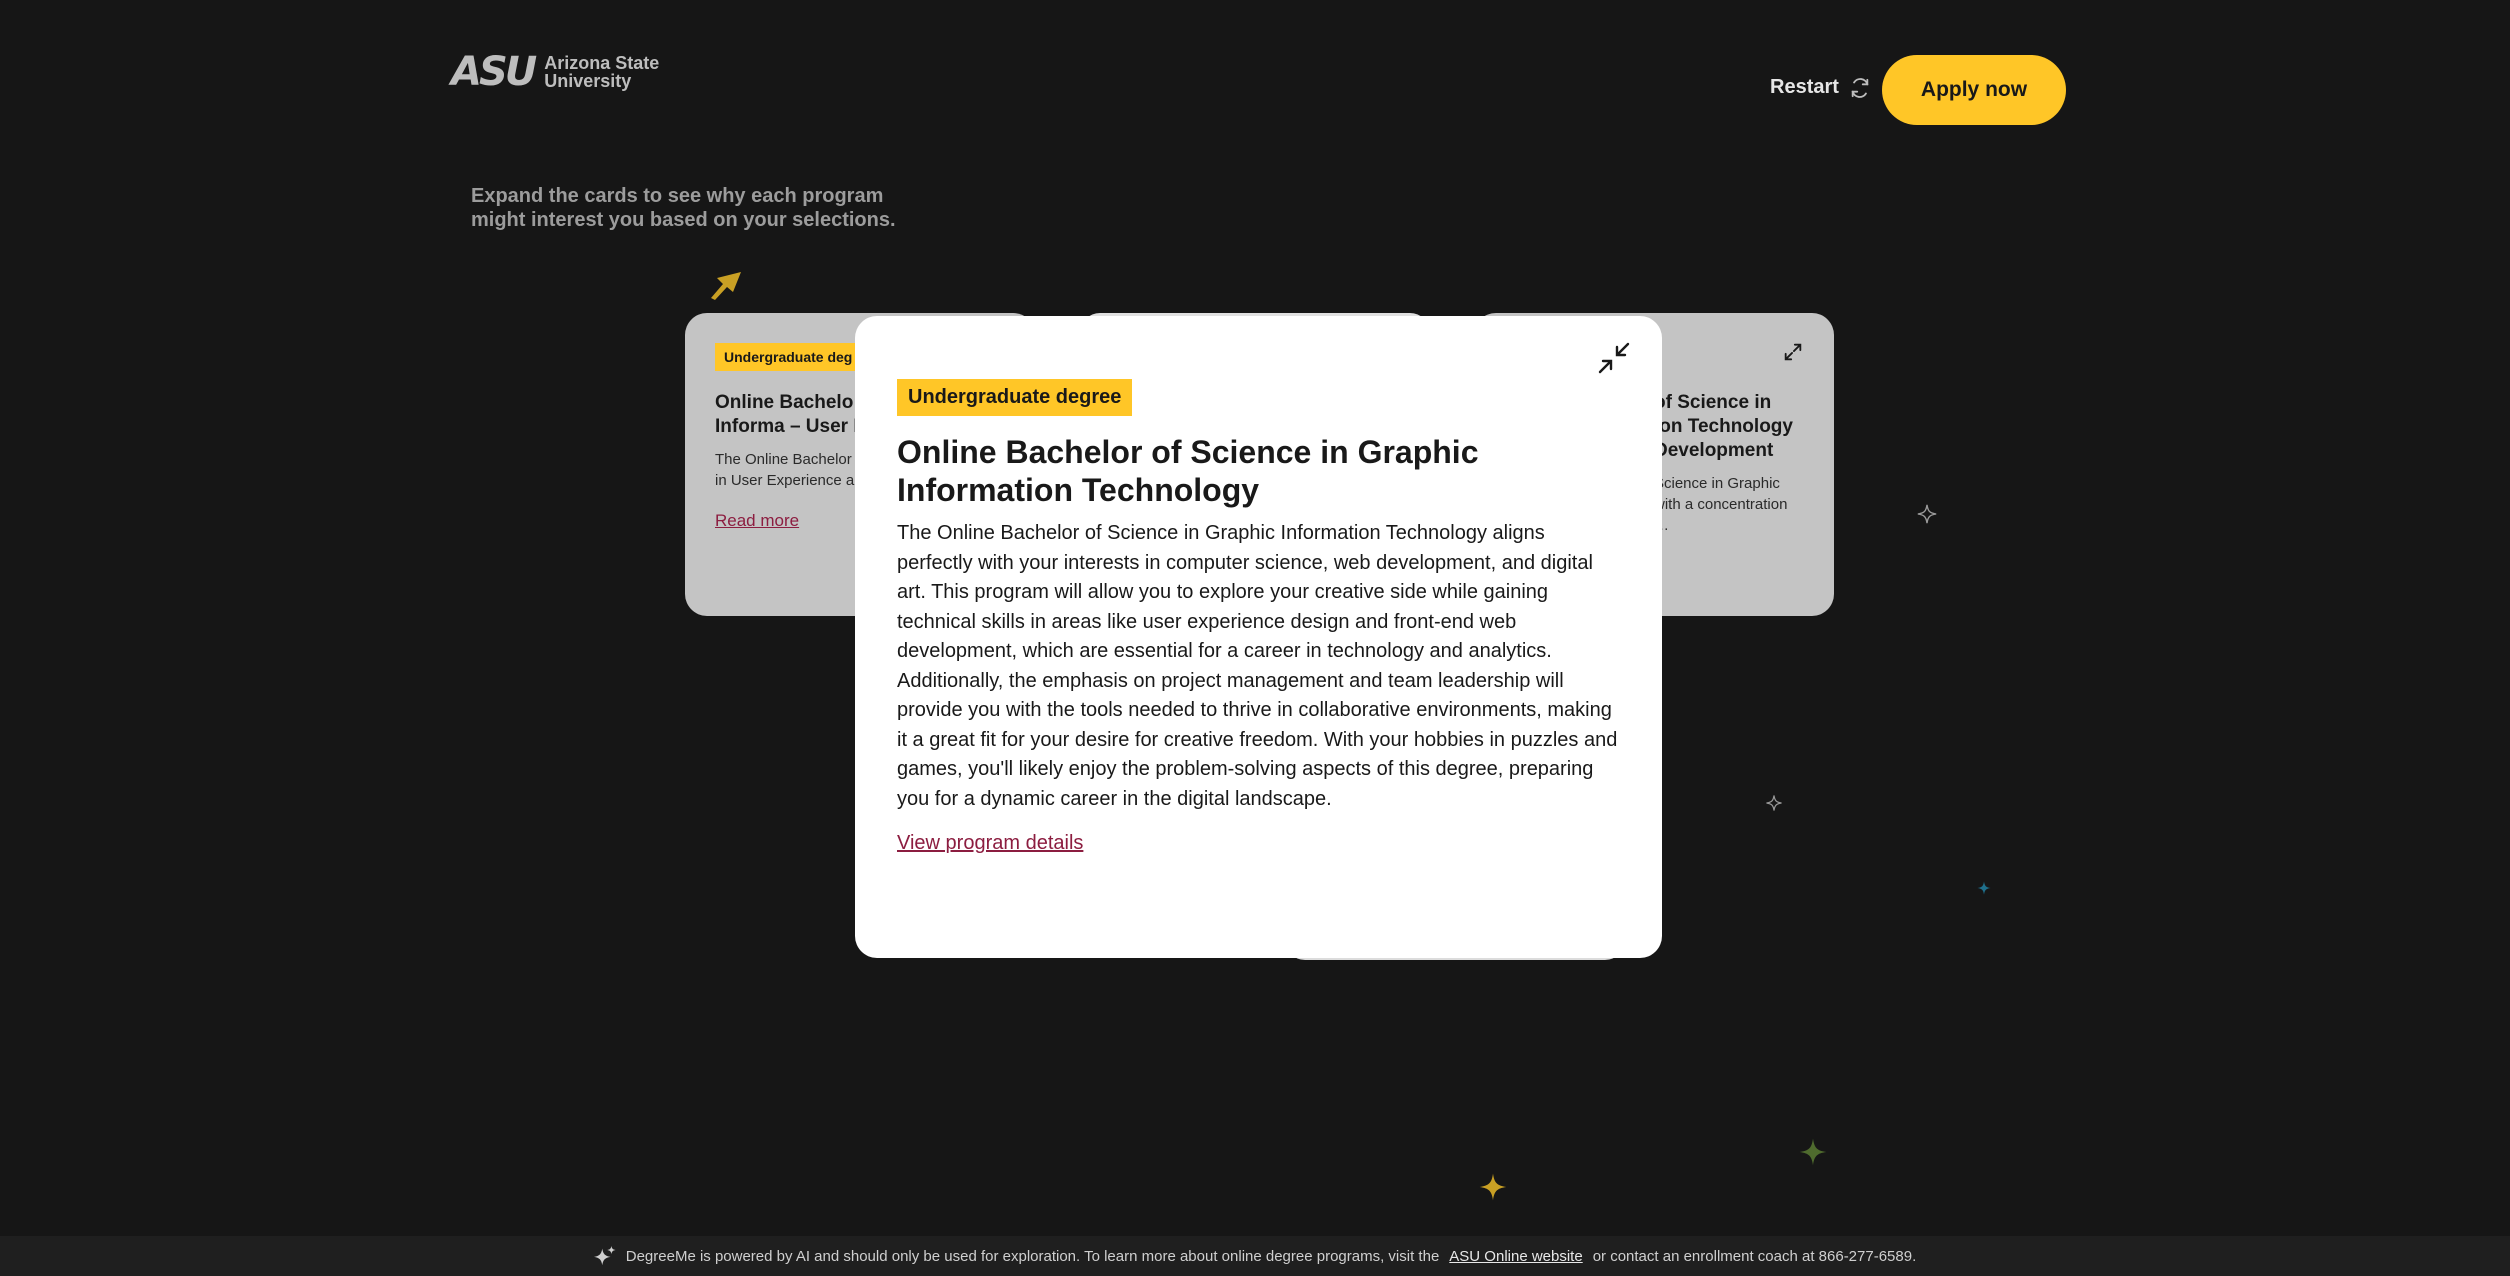 The width and height of the screenshot is (2510, 1276). I want to click on ai-sparkle-icon, so click(604, 1255).